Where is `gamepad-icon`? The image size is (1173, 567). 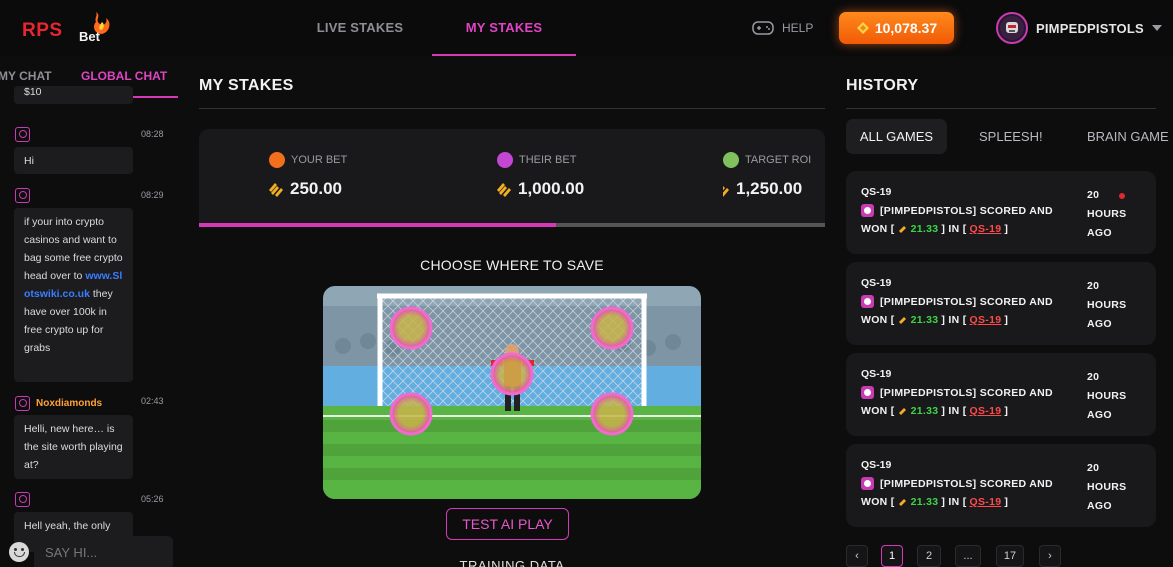
gamepad-icon is located at coordinates (763, 28).